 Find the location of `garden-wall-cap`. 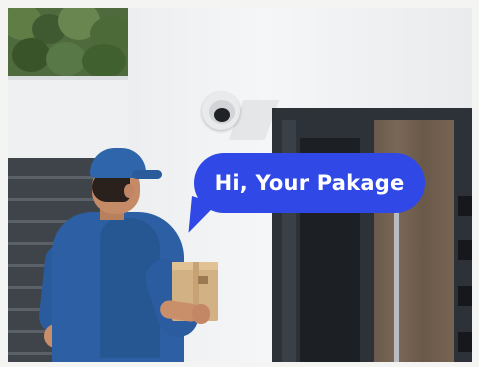

garden-wall-cap is located at coordinates (68, 78).